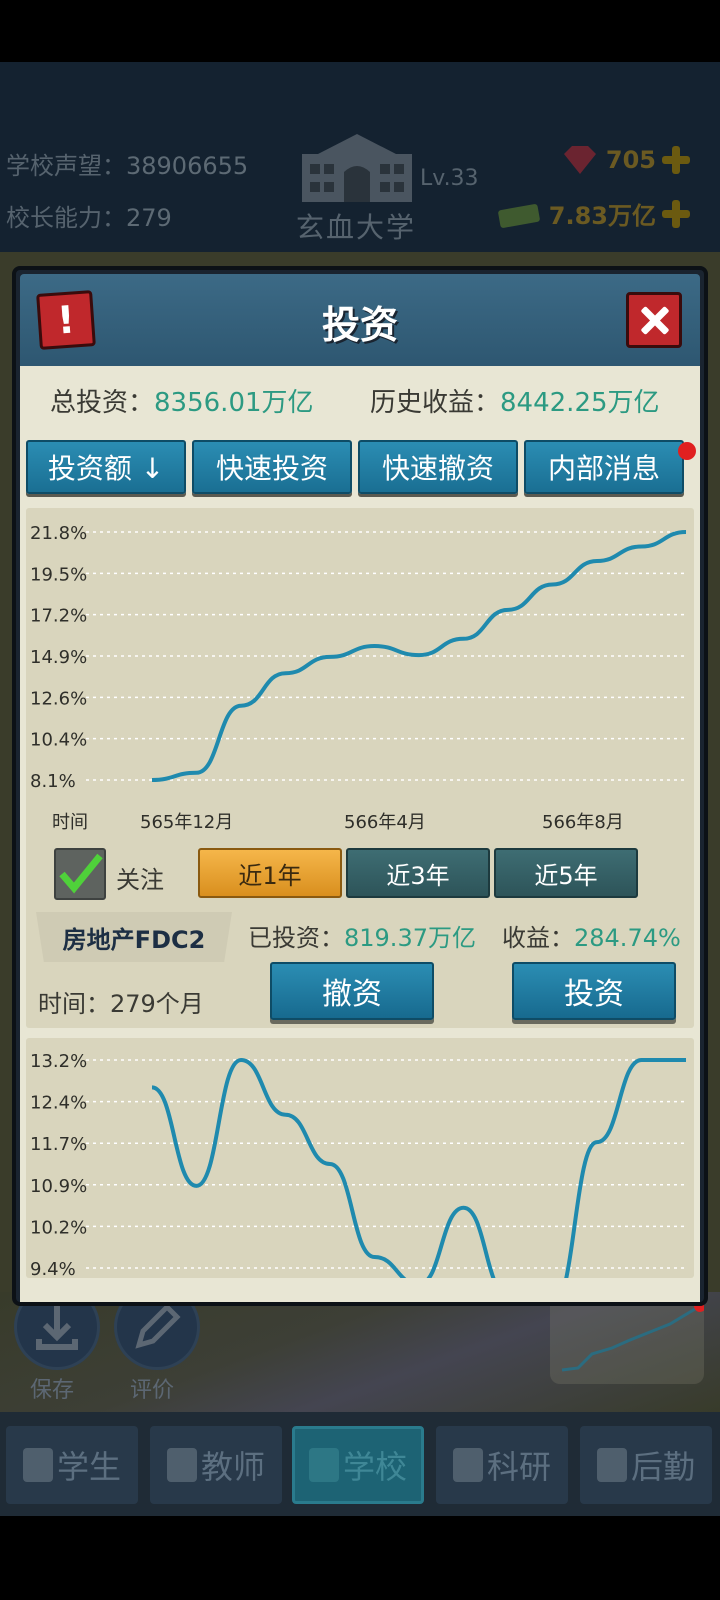 This screenshot has width=720, height=1600. What do you see at coordinates (654, 320) in the screenshot?
I see `close-icon` at bounding box center [654, 320].